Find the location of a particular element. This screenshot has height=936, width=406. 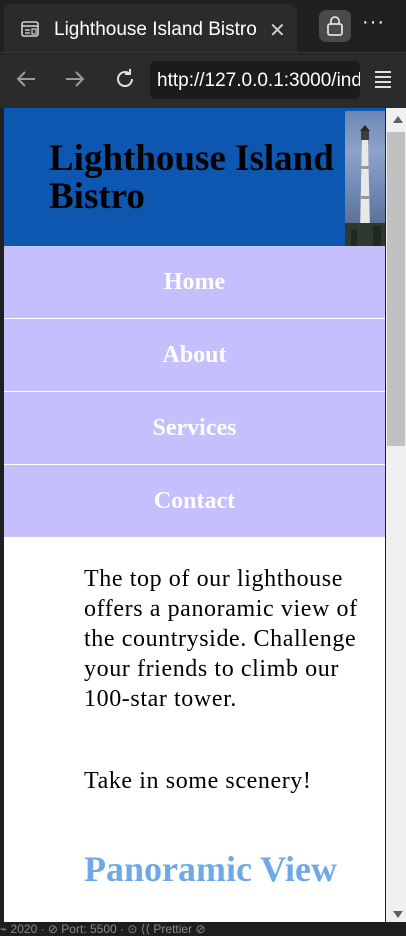

scenery-paragraph: Take in some scenery! is located at coordinates (198, 781).